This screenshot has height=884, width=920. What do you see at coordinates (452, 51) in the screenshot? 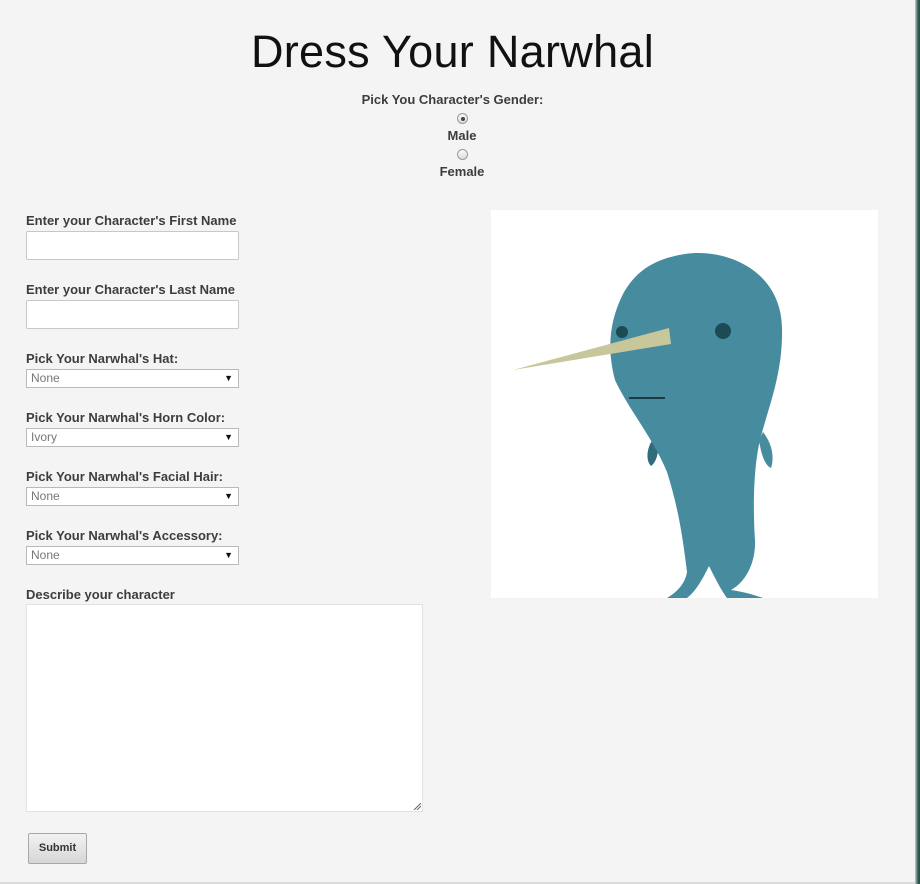
I see `page-title: Dress Your Narwhal` at bounding box center [452, 51].